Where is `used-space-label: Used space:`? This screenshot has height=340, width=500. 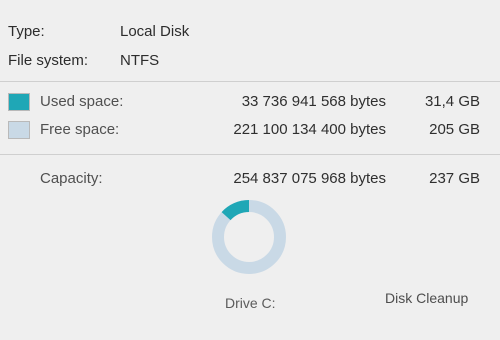 used-space-label: Used space: is located at coordinates (82, 101).